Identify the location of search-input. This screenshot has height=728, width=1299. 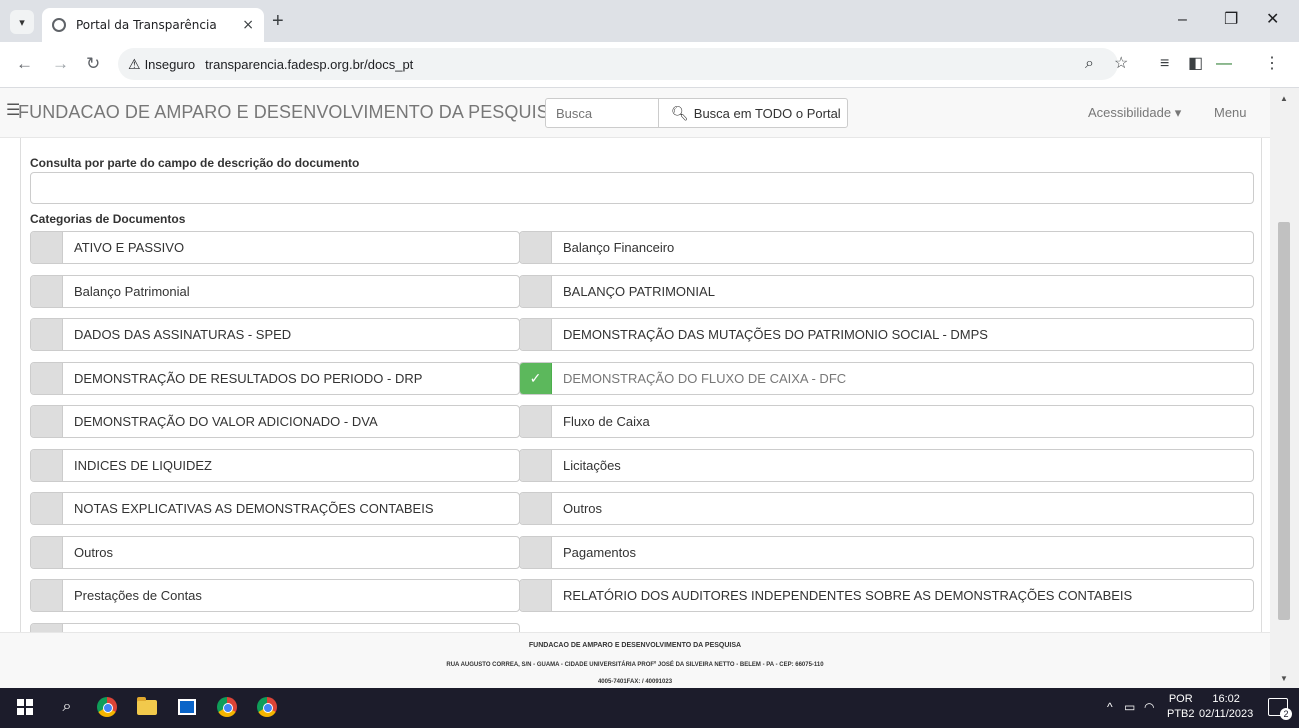
(602, 113).